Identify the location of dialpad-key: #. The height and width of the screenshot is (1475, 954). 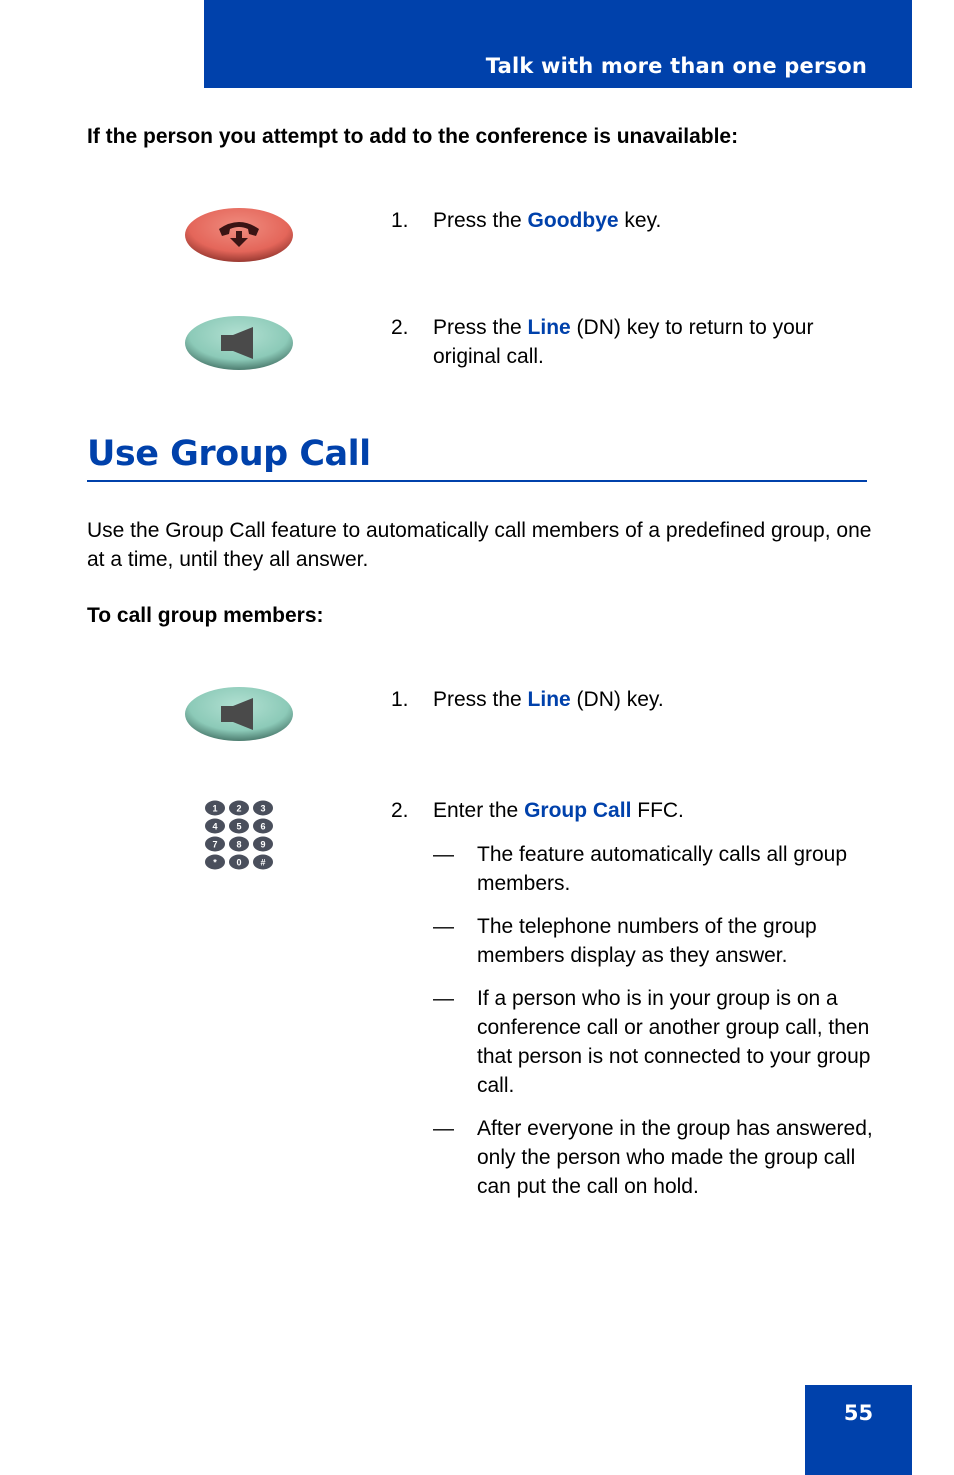
(263, 862).